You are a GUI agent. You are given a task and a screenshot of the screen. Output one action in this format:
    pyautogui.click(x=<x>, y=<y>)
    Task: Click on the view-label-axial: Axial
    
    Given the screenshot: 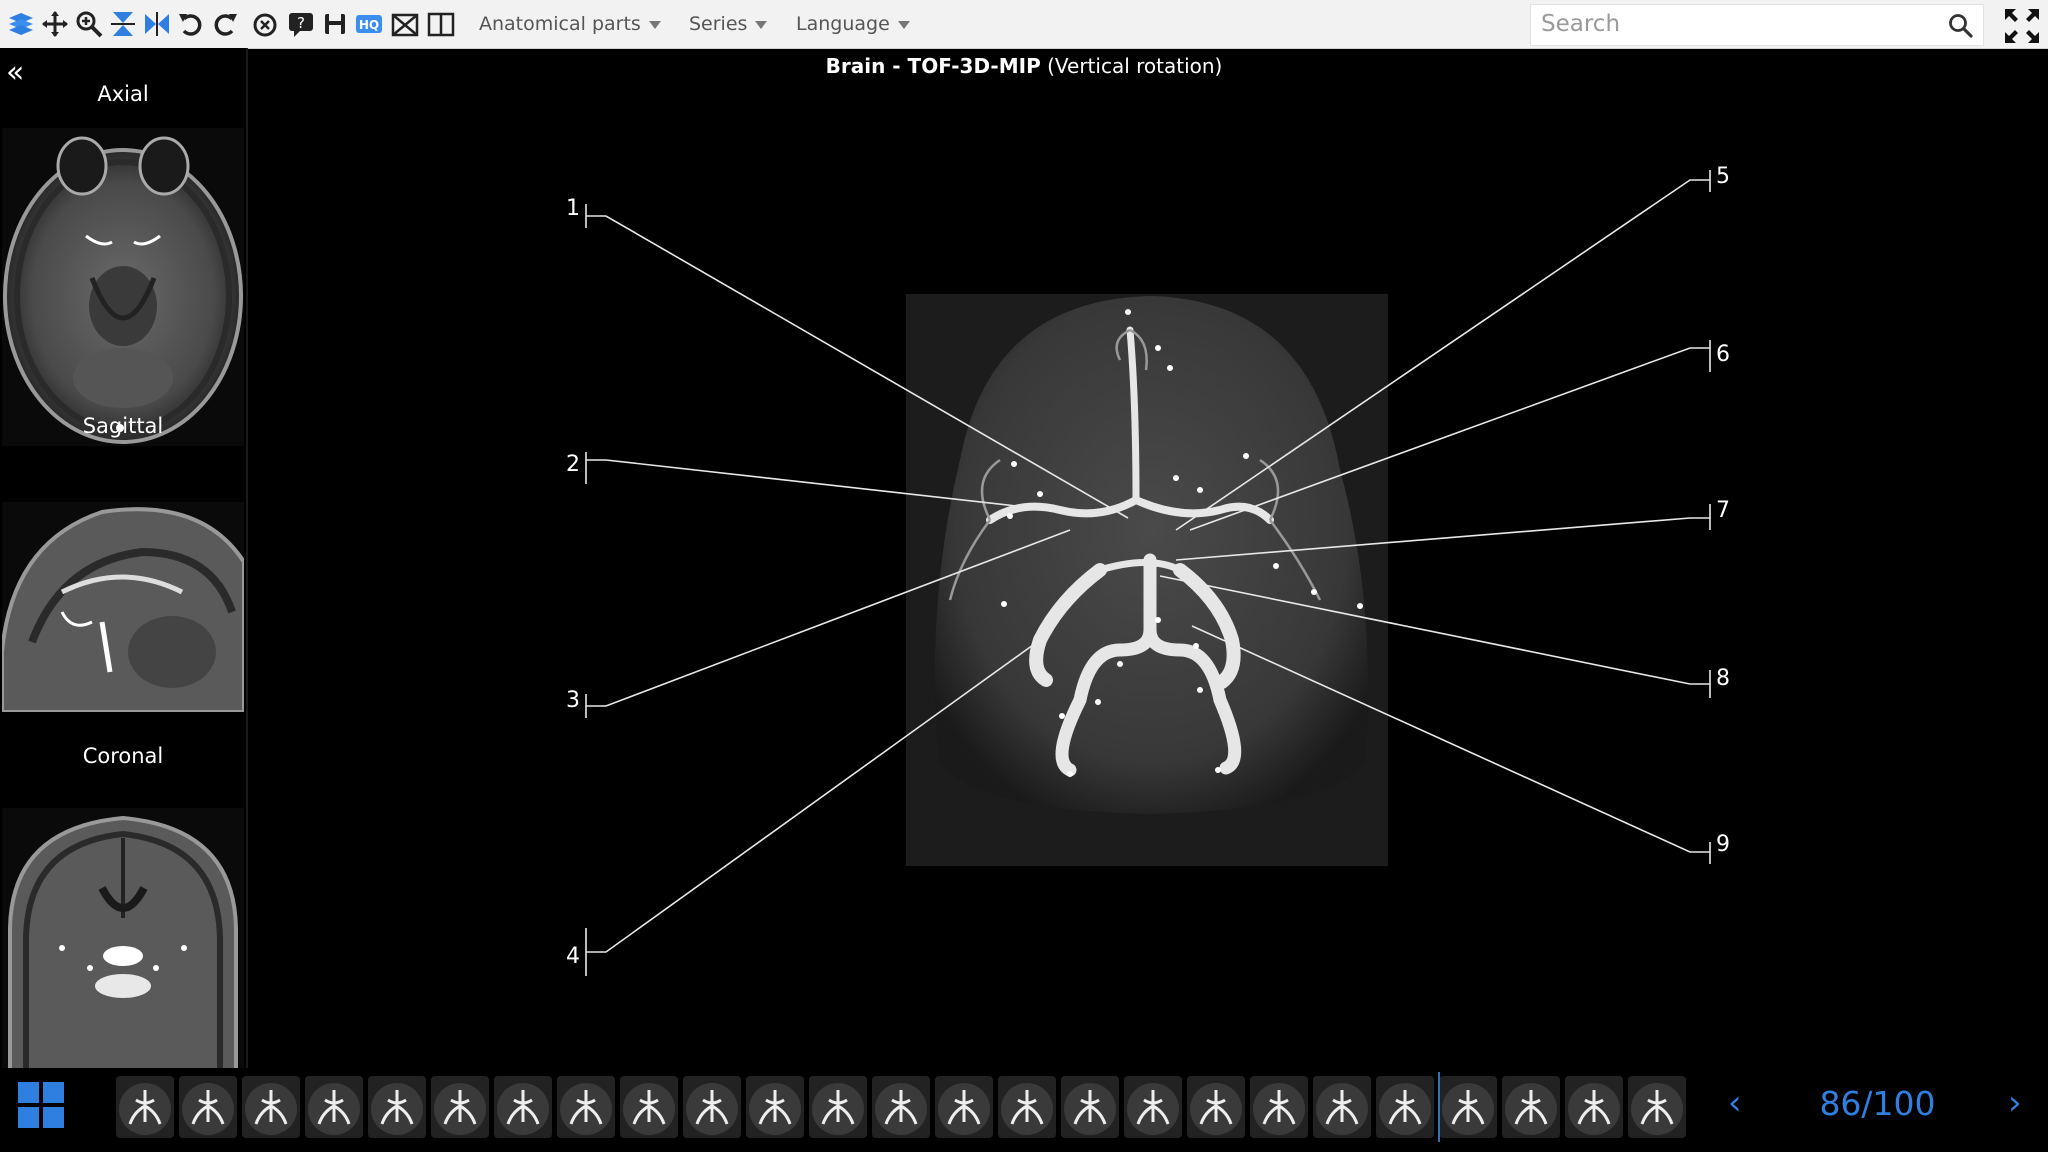 What is the action you would take?
    pyautogui.click(x=123, y=94)
    